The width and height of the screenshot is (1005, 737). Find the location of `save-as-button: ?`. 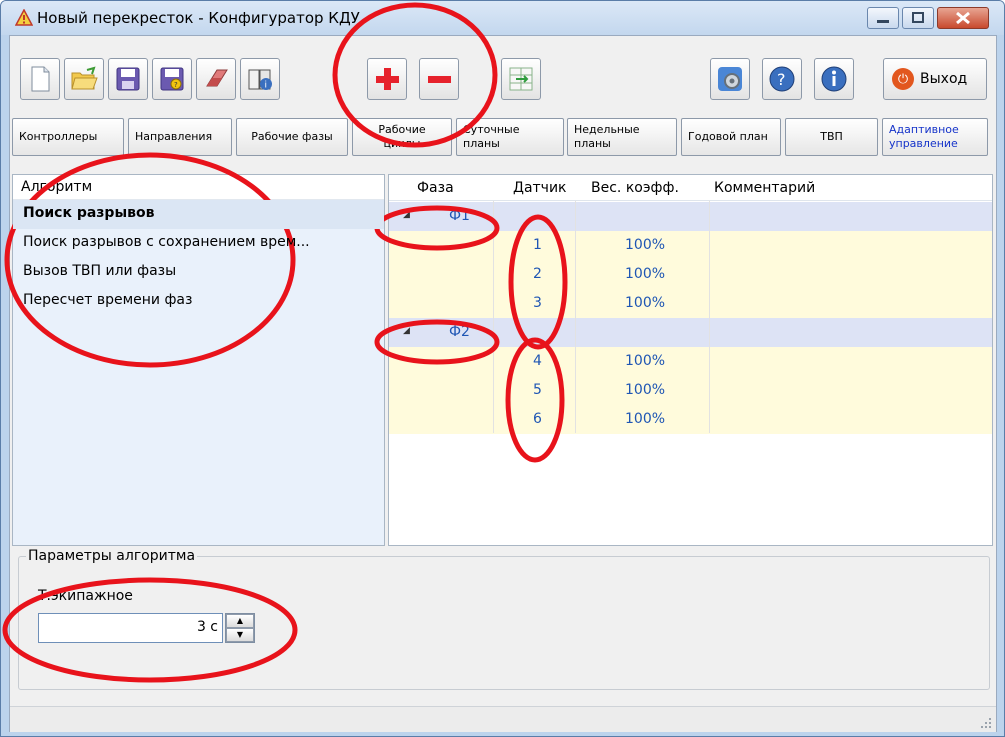

save-as-button: ? is located at coordinates (172, 79).